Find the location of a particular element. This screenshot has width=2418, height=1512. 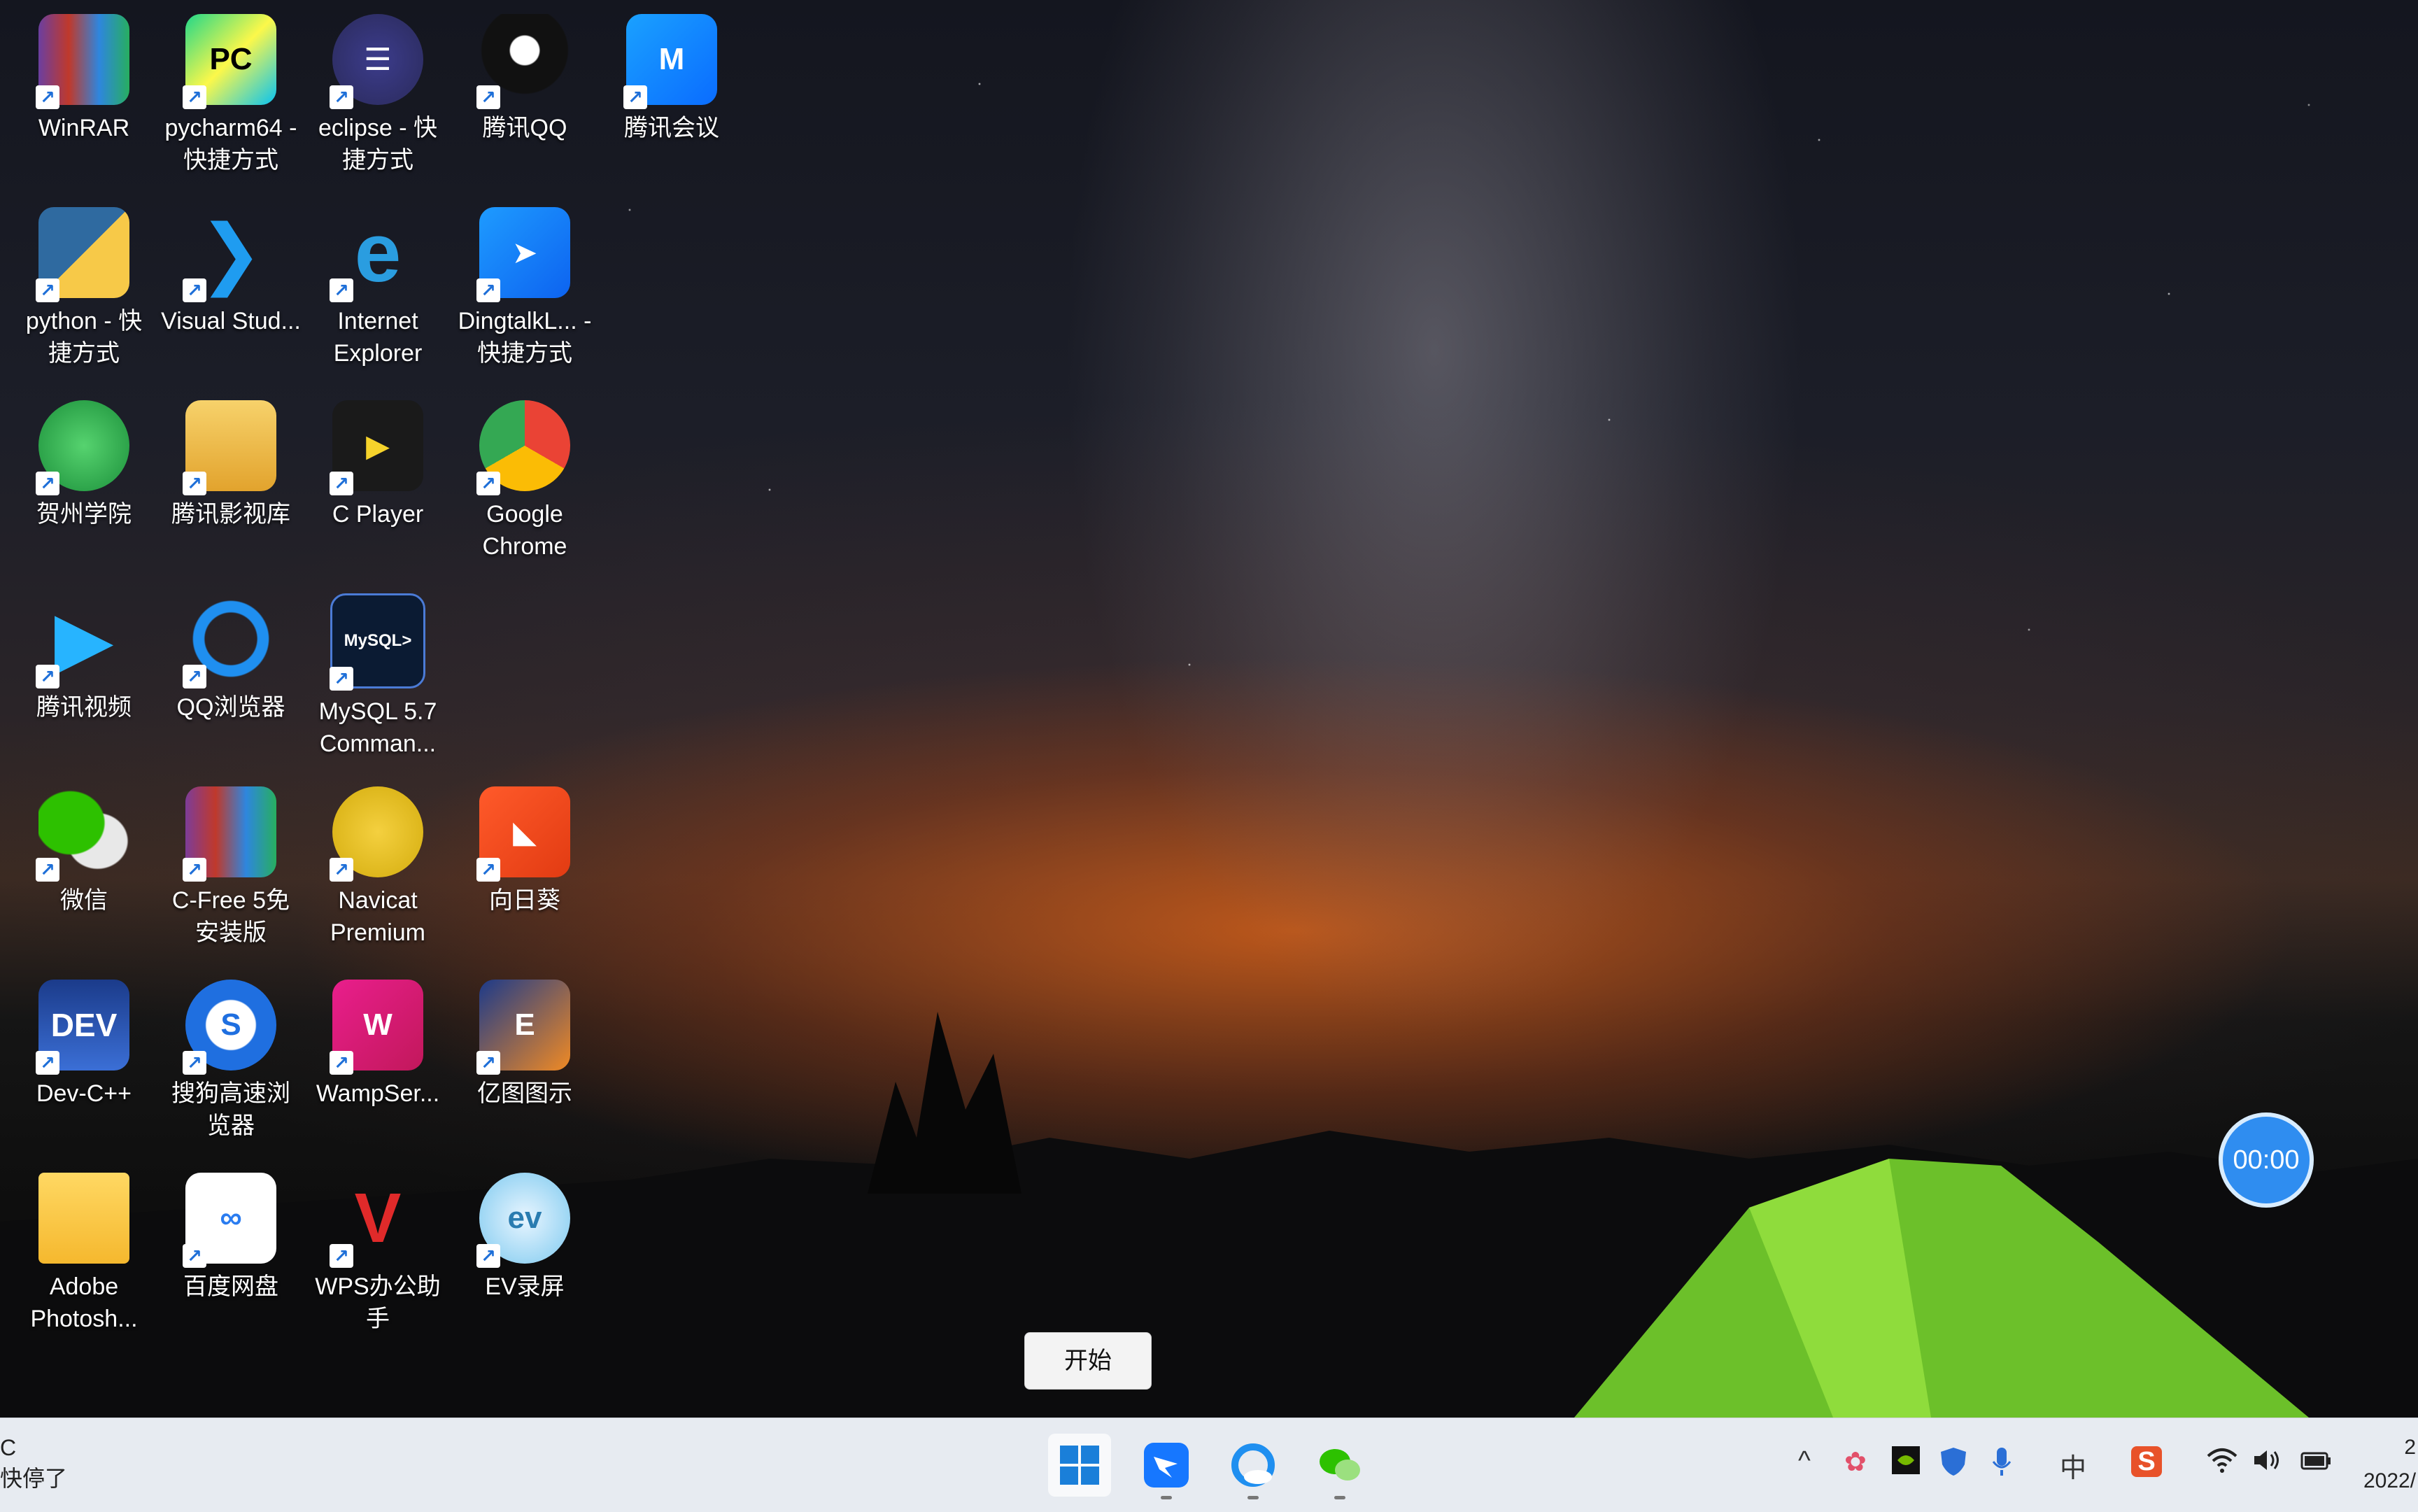

ev-recorder-icon: ev ↗ is located at coordinates (523, 1220).